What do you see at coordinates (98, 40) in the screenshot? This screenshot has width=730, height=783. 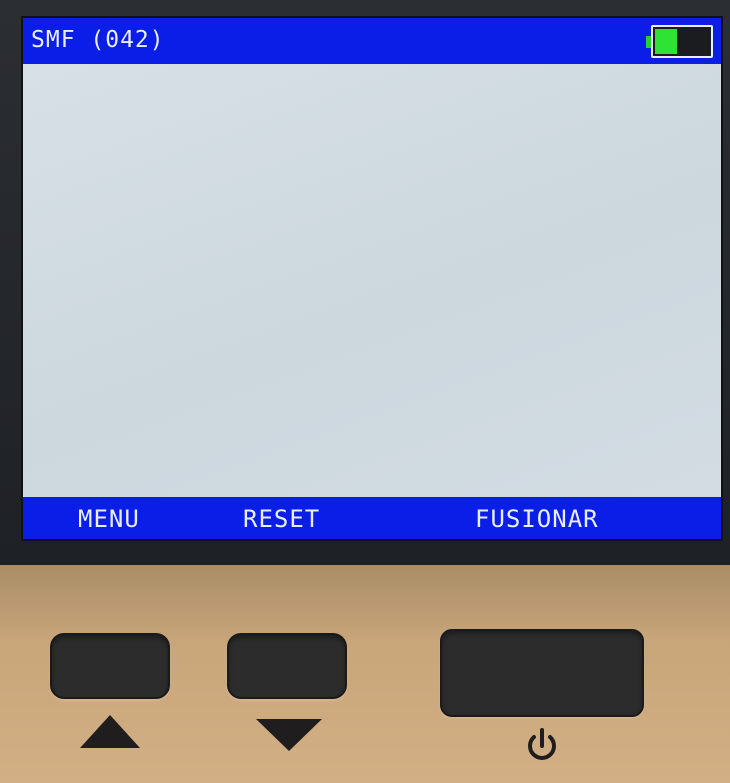 I see `screen-title: SMF (042)` at bounding box center [98, 40].